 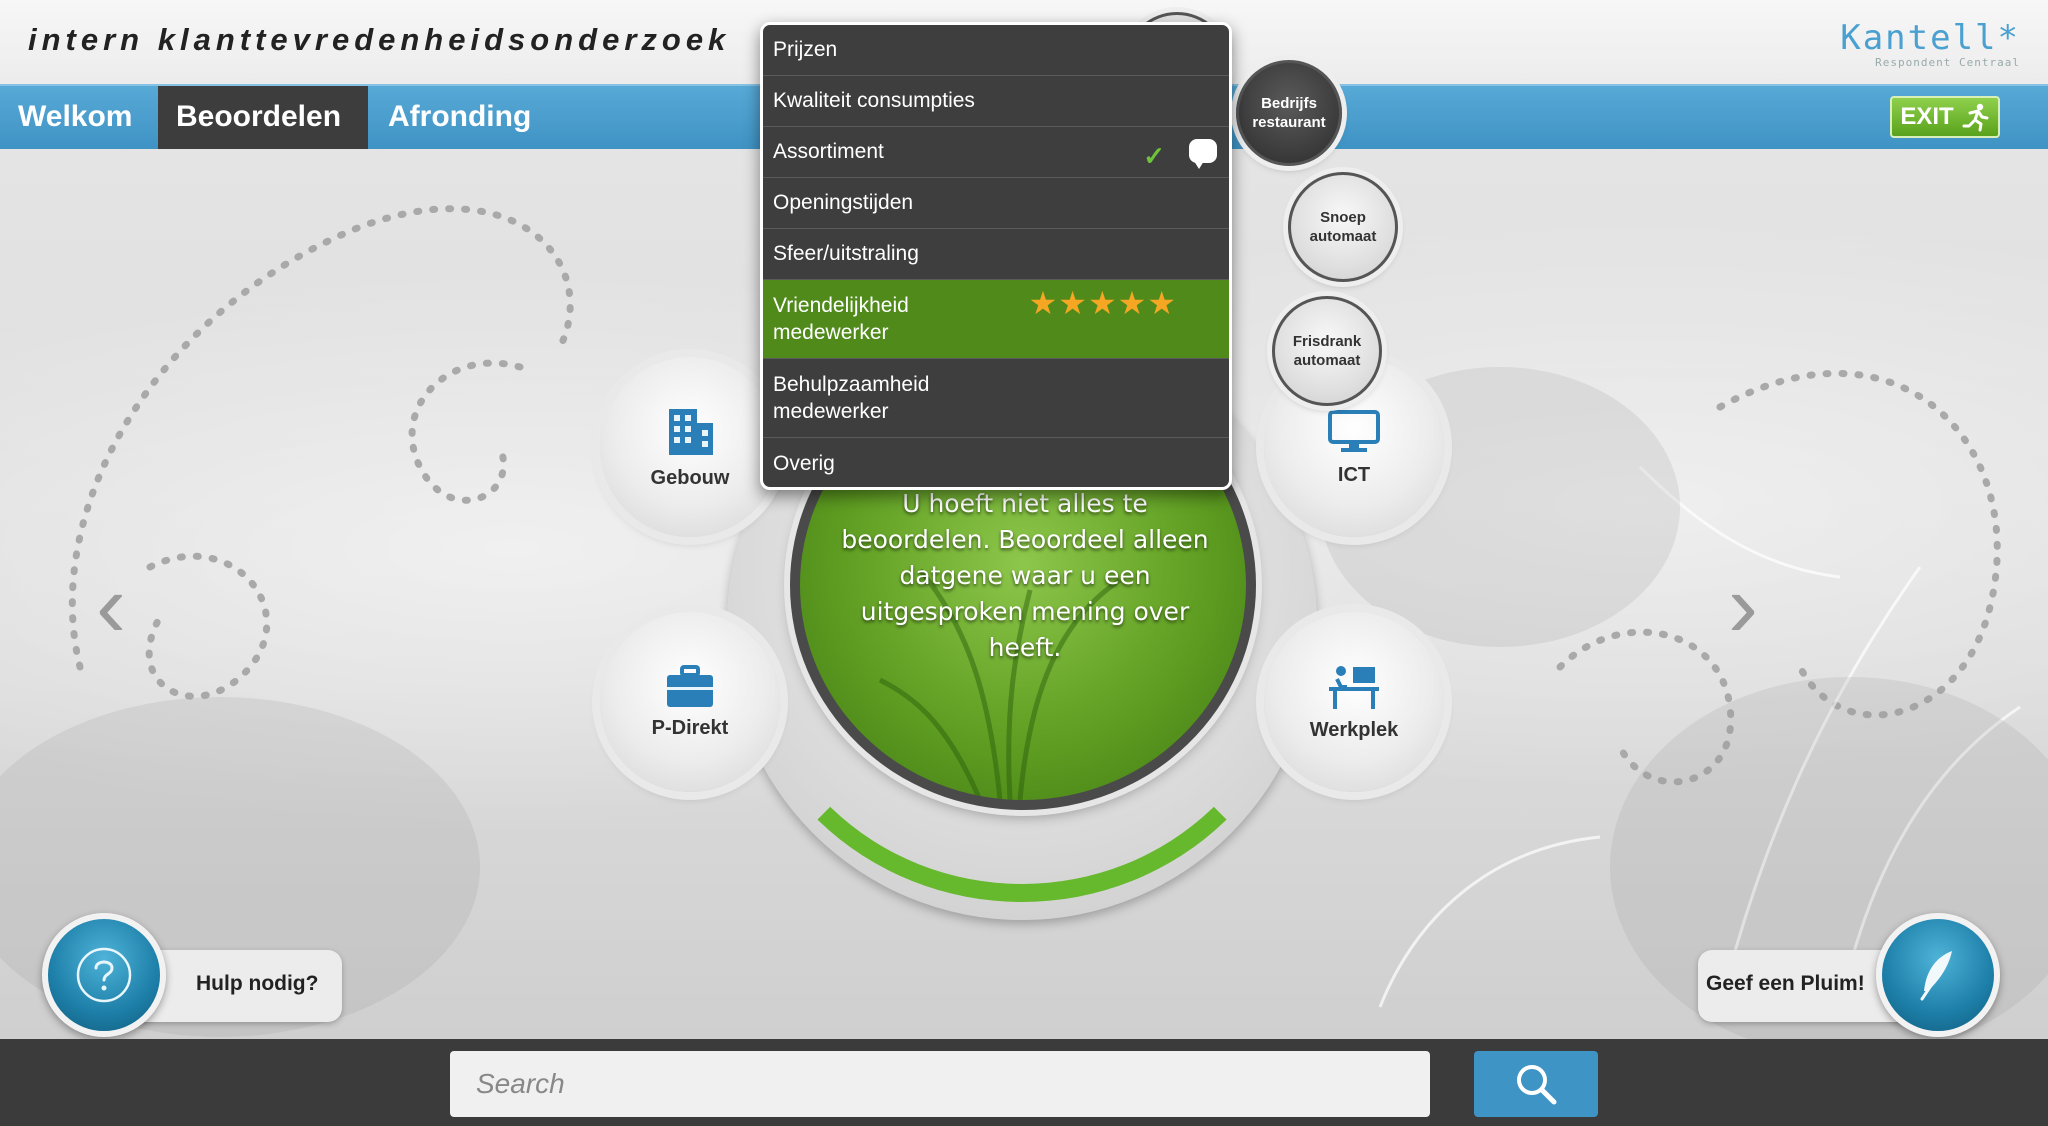 I want to click on plume-button, so click(x=1938, y=975).